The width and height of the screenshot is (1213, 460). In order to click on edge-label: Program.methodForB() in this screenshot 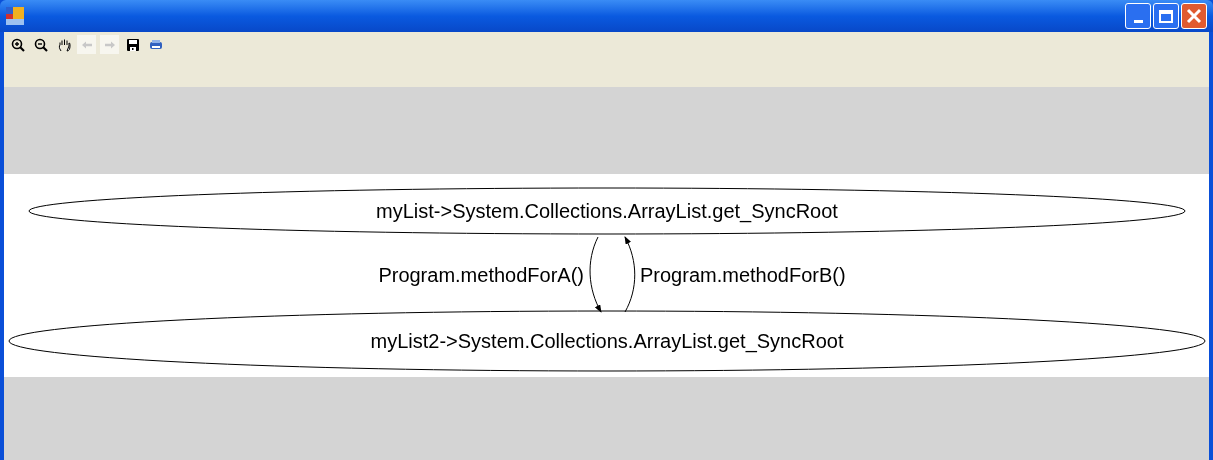, I will do `click(743, 275)`.